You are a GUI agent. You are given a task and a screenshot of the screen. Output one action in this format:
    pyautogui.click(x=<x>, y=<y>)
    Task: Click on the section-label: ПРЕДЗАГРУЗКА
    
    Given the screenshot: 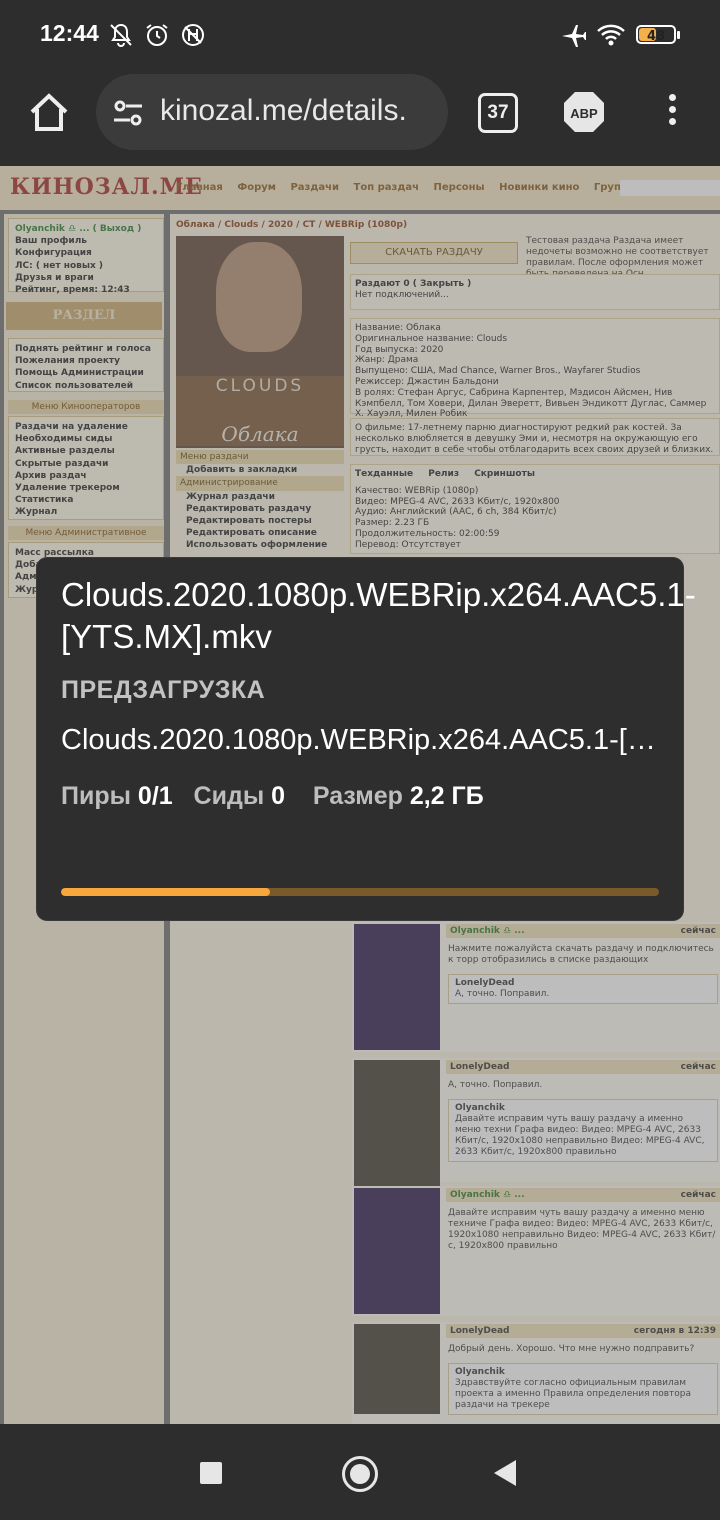 What is the action you would take?
    pyautogui.click(x=163, y=690)
    